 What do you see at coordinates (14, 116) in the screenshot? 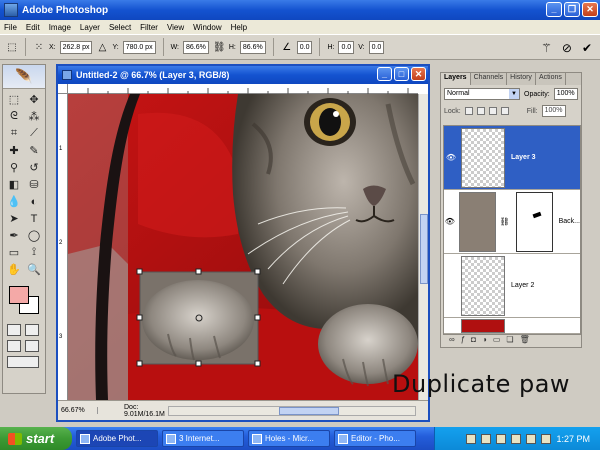
I see `lasso-tool-icon: ᘓ` at bounding box center [14, 116].